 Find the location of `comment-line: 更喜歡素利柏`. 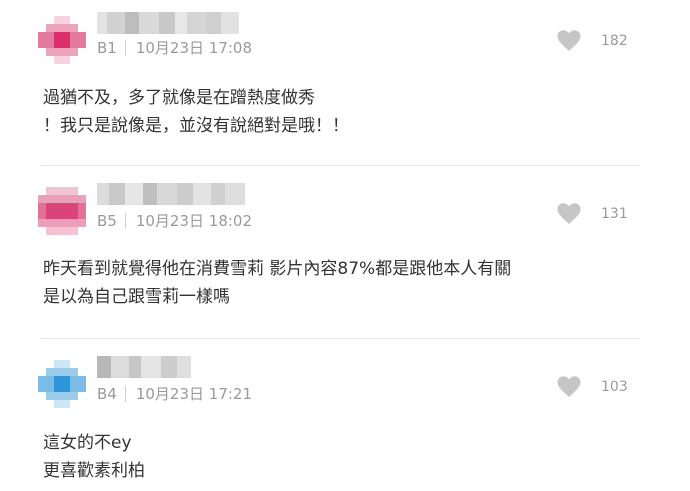

comment-line: 更喜歡素利柏 is located at coordinates (94, 471).